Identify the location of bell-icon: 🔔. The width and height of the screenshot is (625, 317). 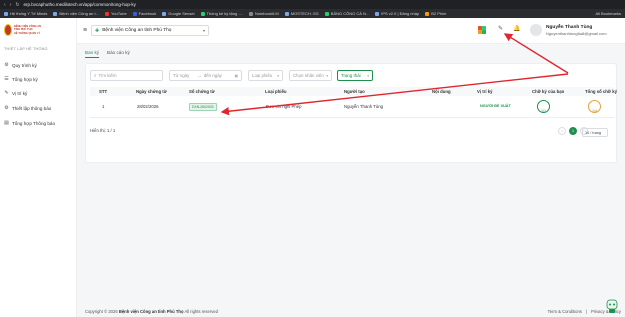
(516, 28).